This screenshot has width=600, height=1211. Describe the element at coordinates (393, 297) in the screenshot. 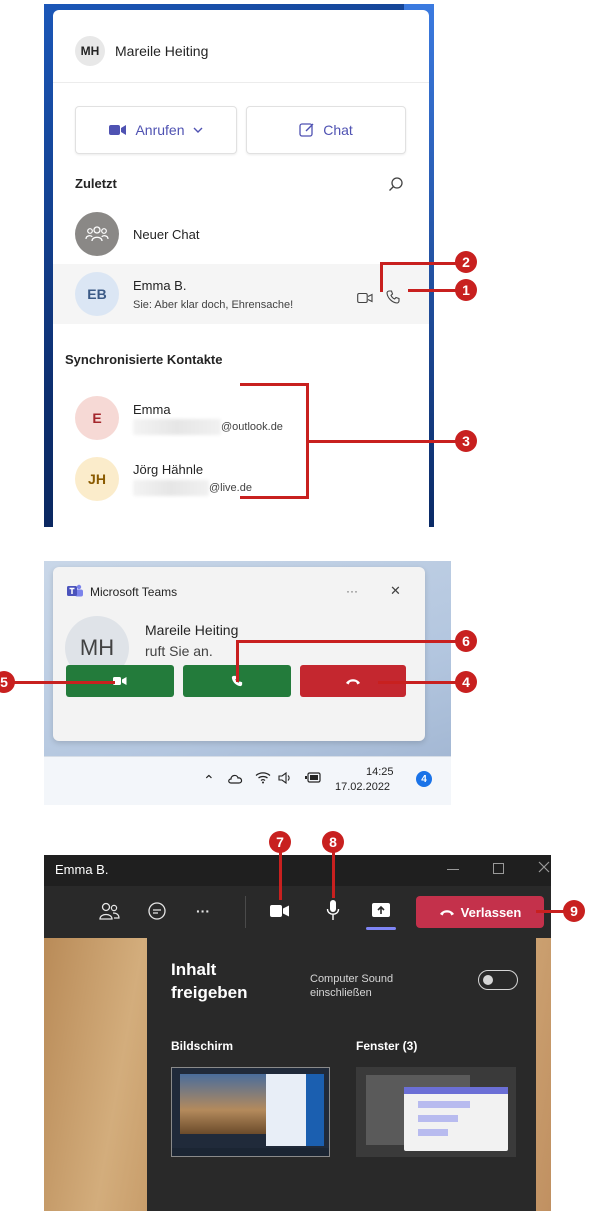

I see `phone-icon` at that location.